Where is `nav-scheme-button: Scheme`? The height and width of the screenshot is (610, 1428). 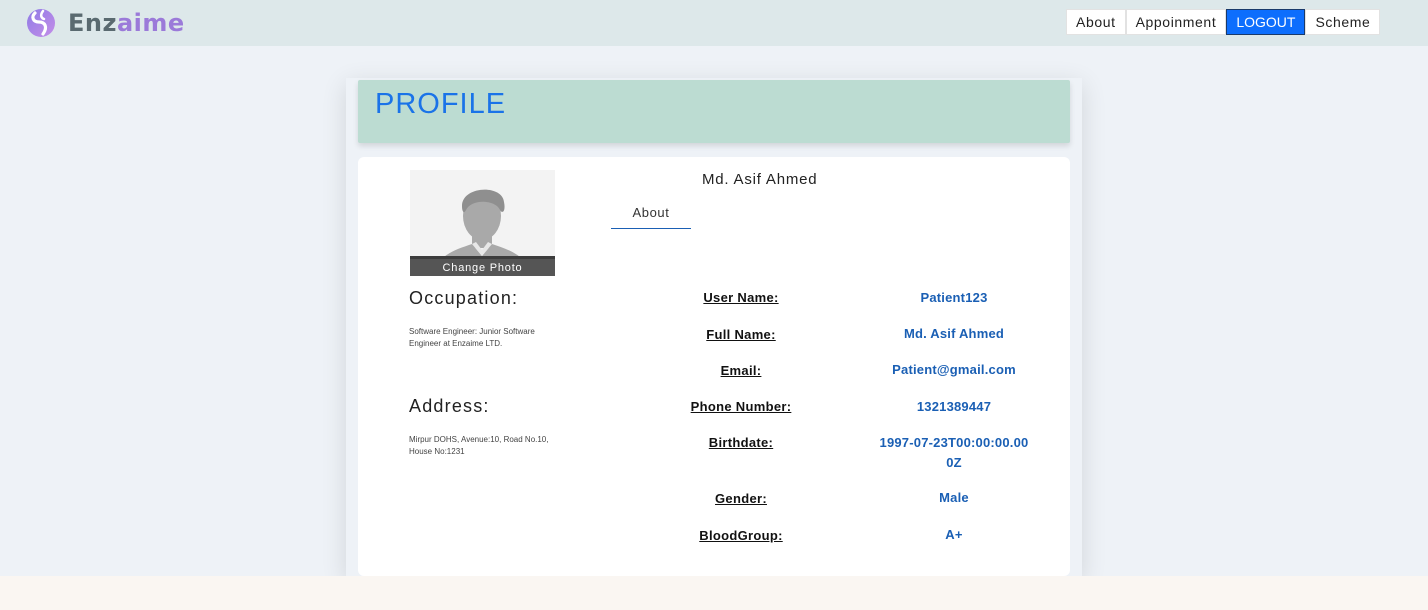 nav-scheme-button: Scheme is located at coordinates (1343, 22).